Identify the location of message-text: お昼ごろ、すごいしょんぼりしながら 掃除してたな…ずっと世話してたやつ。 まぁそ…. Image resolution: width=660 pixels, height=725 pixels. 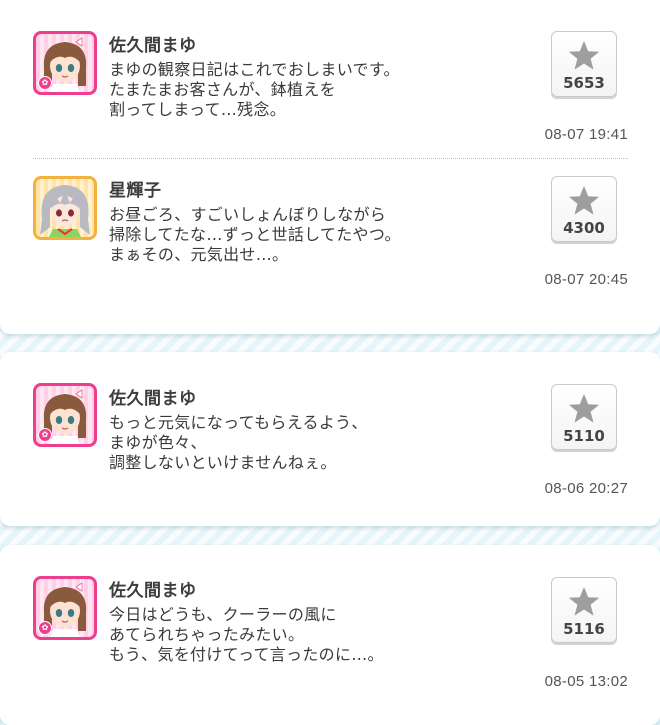
(319, 235).